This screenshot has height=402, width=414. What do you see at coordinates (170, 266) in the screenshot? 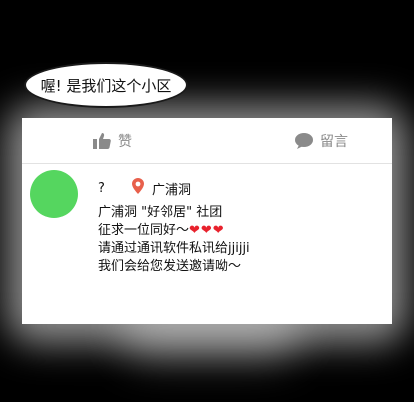
I see `post-line-4: 我们会给您发送邀请呦～` at bounding box center [170, 266].